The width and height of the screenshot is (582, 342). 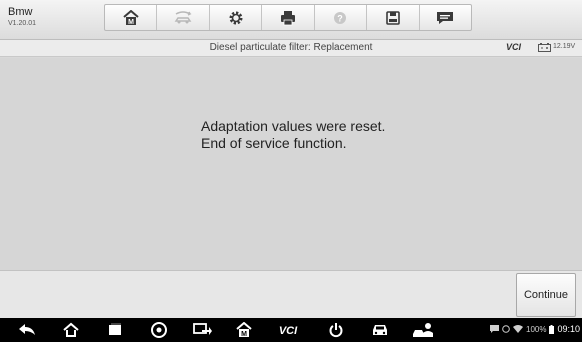 I want to click on nav-chrome-button, so click(x=159, y=330).